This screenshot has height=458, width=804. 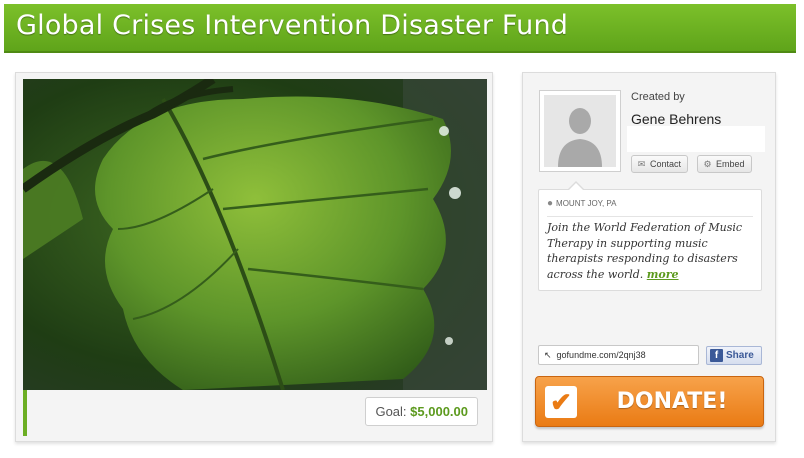 I want to click on goal-amount: $5,000.00, so click(x=439, y=411).